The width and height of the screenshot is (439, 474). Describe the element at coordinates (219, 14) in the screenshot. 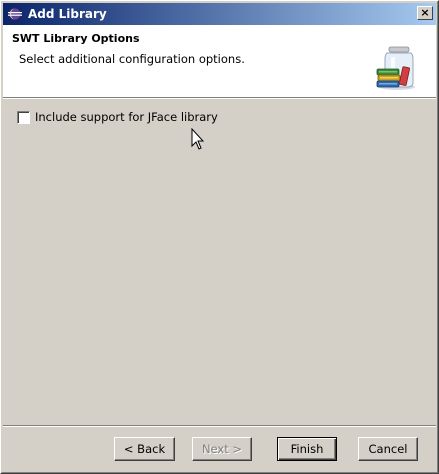

I see `title-bar: Add Library ×` at that location.